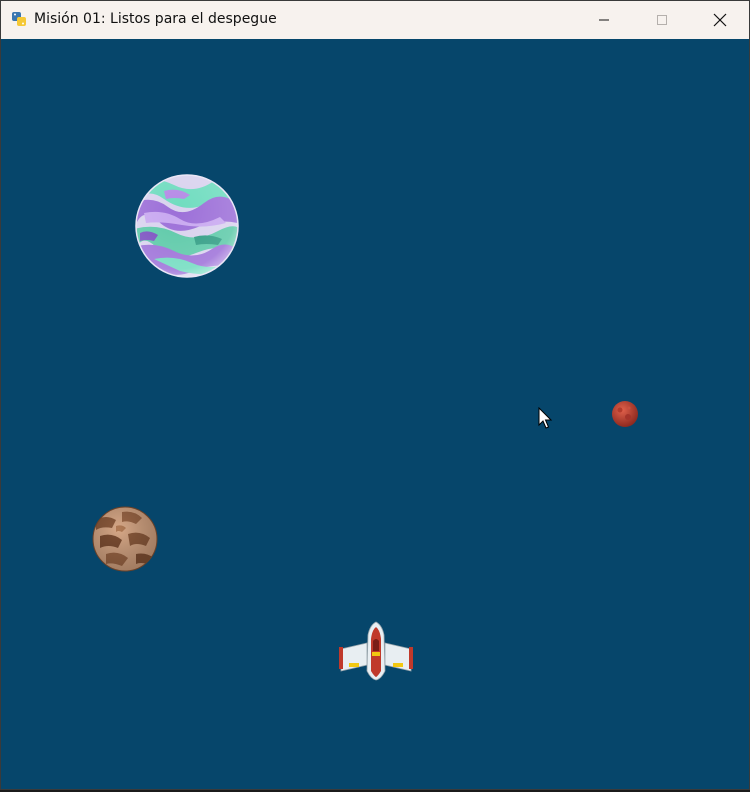 Image resolution: width=750 pixels, height=792 pixels. What do you see at coordinates (19, 19) in the screenshot?
I see `python-icon` at bounding box center [19, 19].